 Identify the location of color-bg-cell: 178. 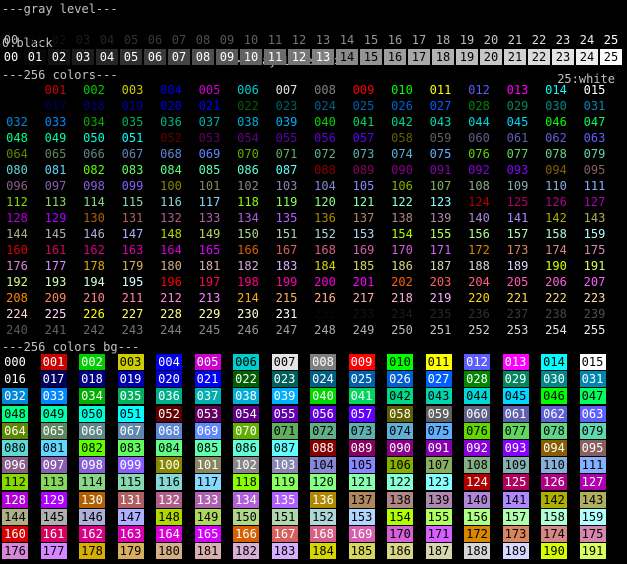
(92, 551).